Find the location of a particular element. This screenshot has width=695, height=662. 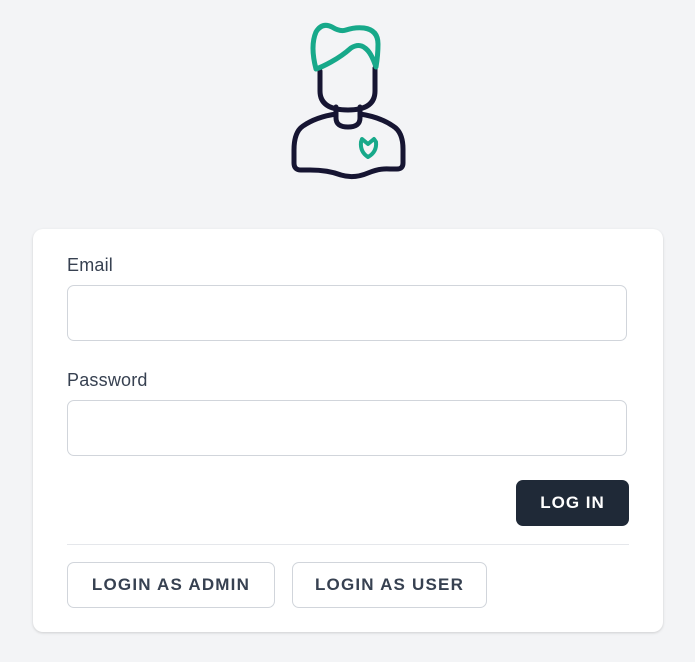

login-as-admin-button: LOGIN AS ADMIN is located at coordinates (171, 585).